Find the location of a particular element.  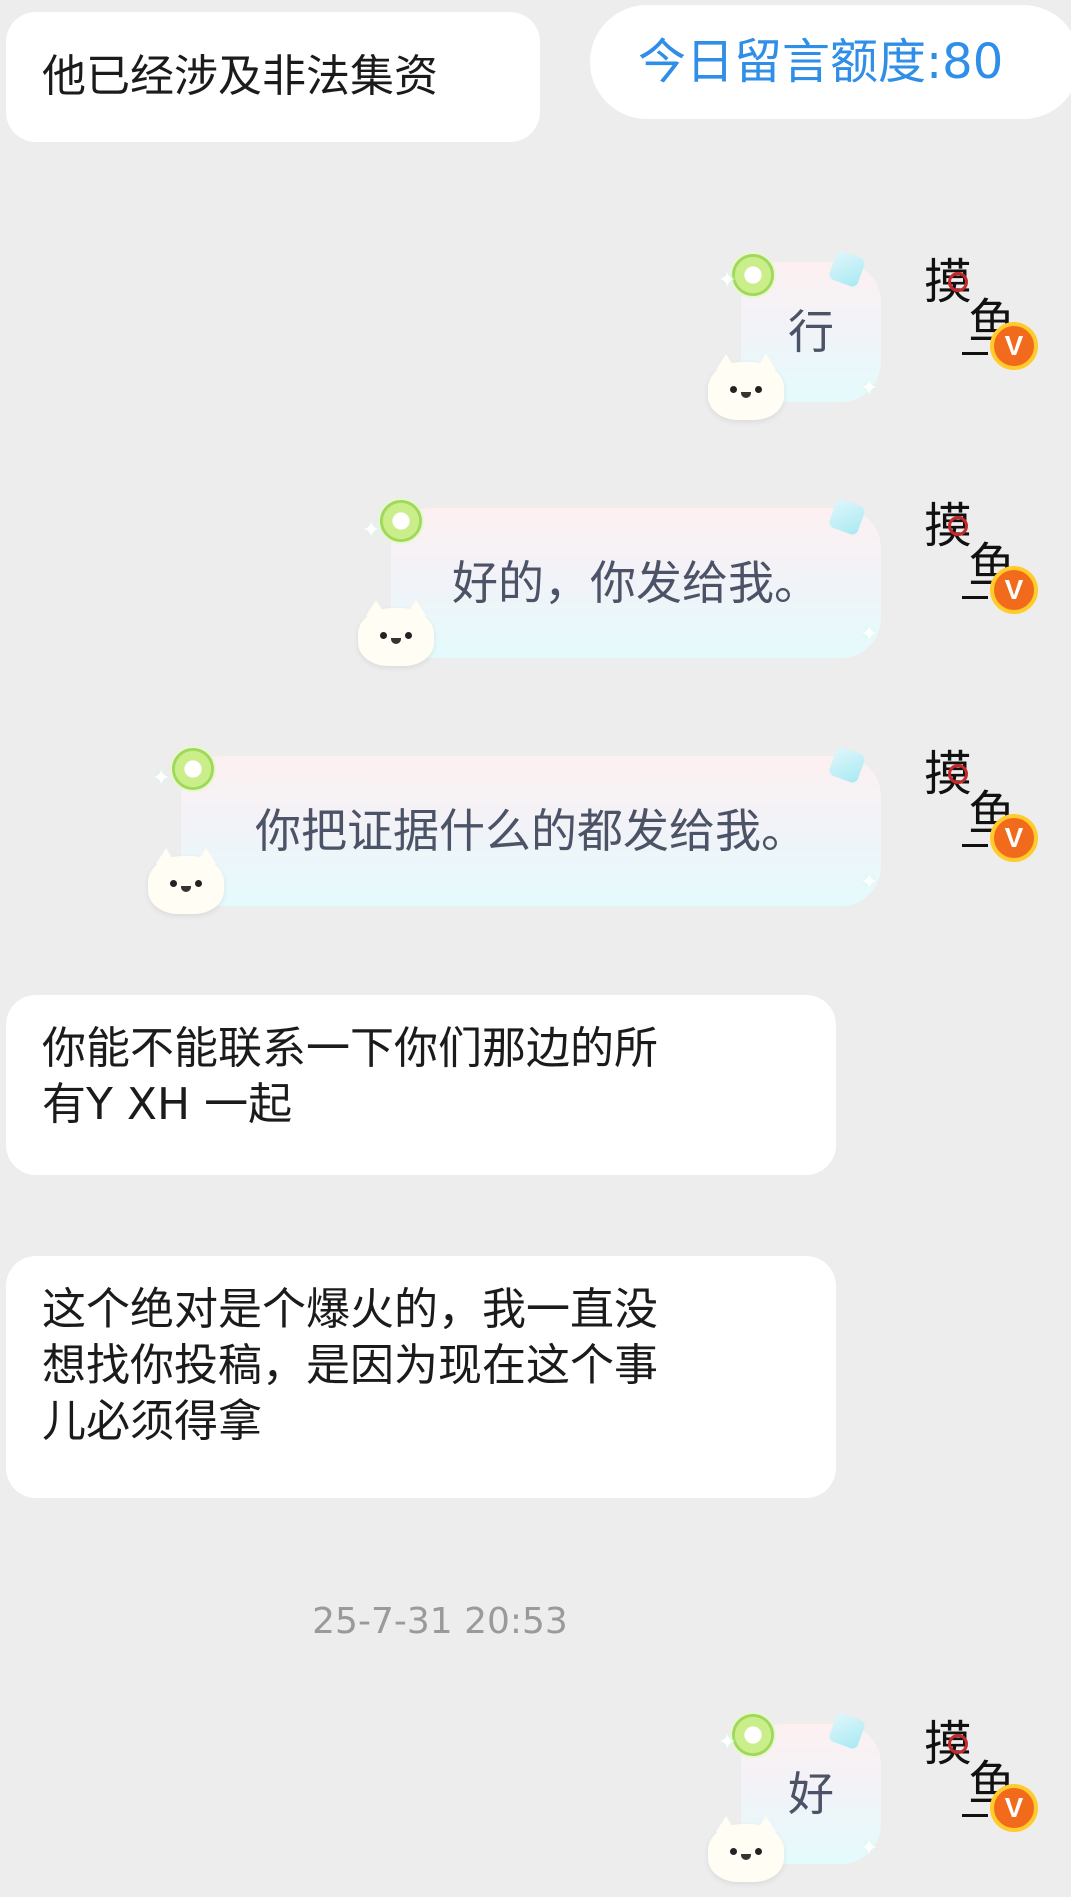

incoming-message-bubble: 这个绝对是个爆火的，我一直没 想找你投稿，是因为现在这个事 儿必须得拿 is located at coordinates (421, 1377).